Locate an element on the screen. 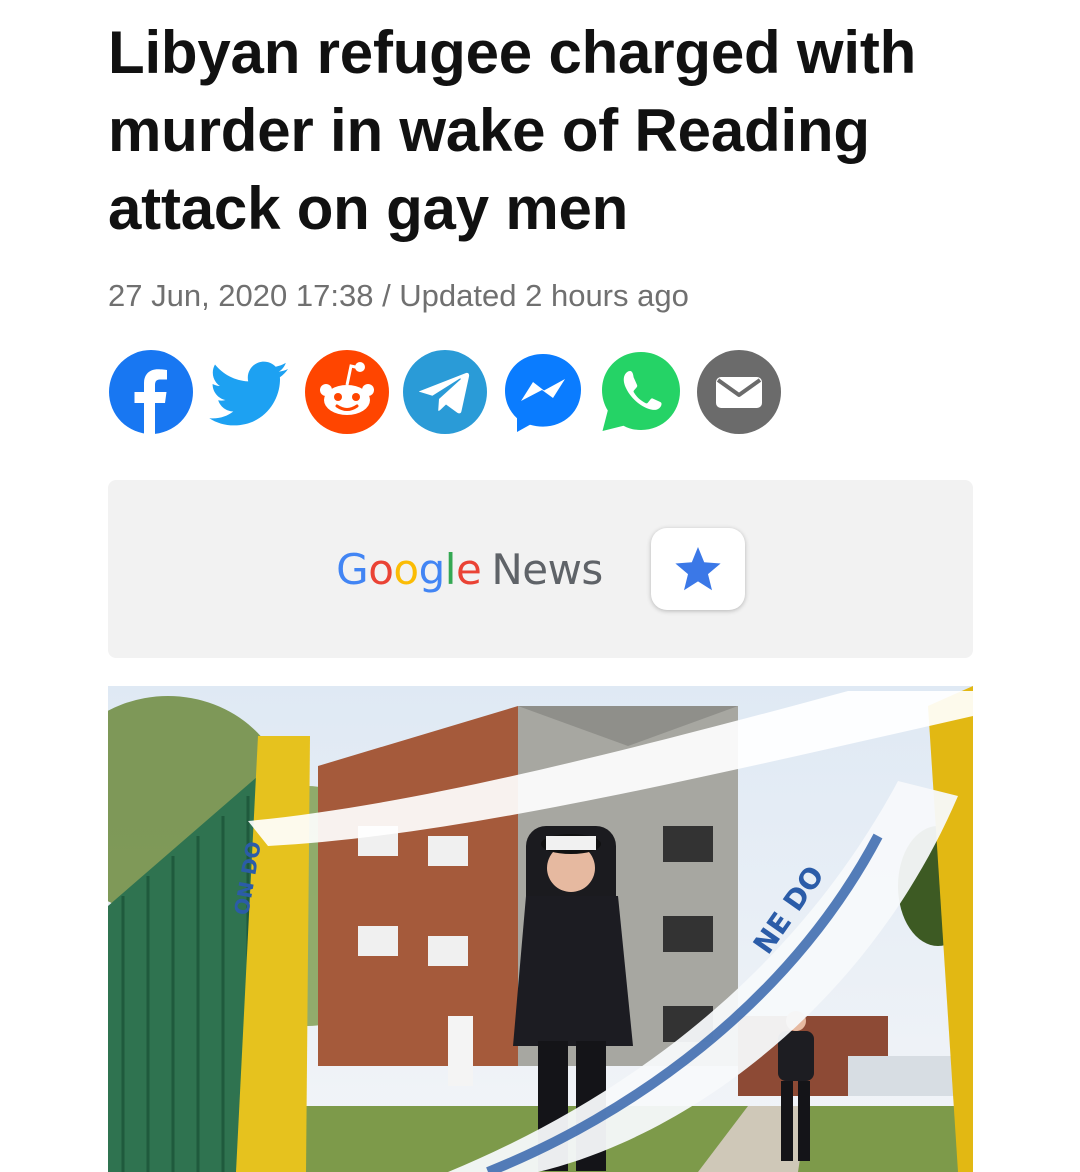 The height and width of the screenshot is (1172, 1080). share-bar is located at coordinates (540, 392).